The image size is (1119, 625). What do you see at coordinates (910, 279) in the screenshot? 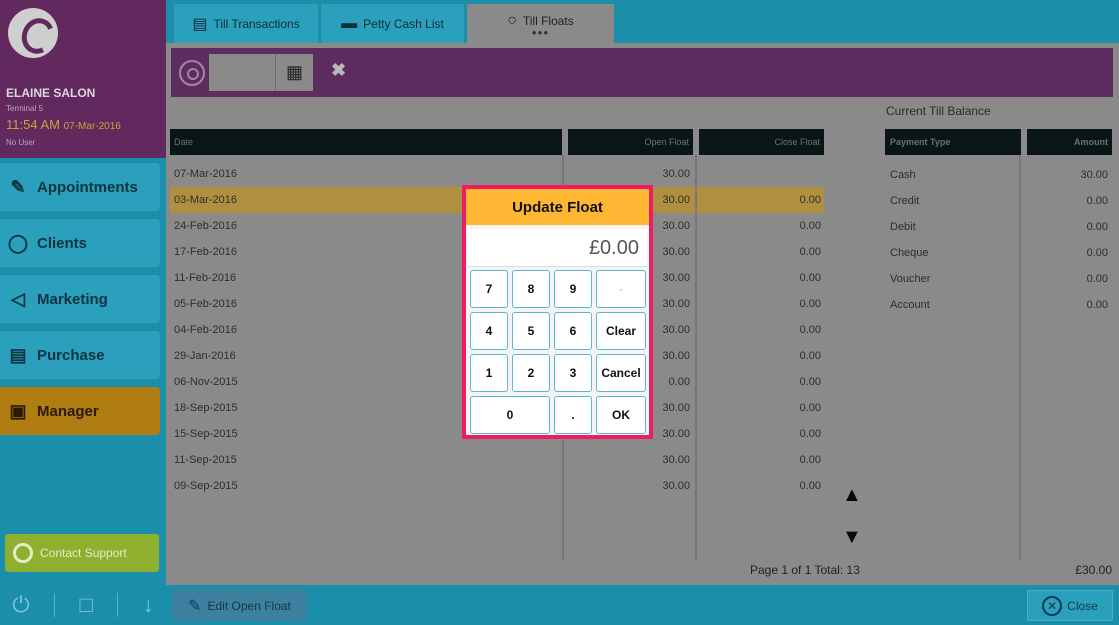
I see `cell-payment-type: Voucher` at bounding box center [910, 279].